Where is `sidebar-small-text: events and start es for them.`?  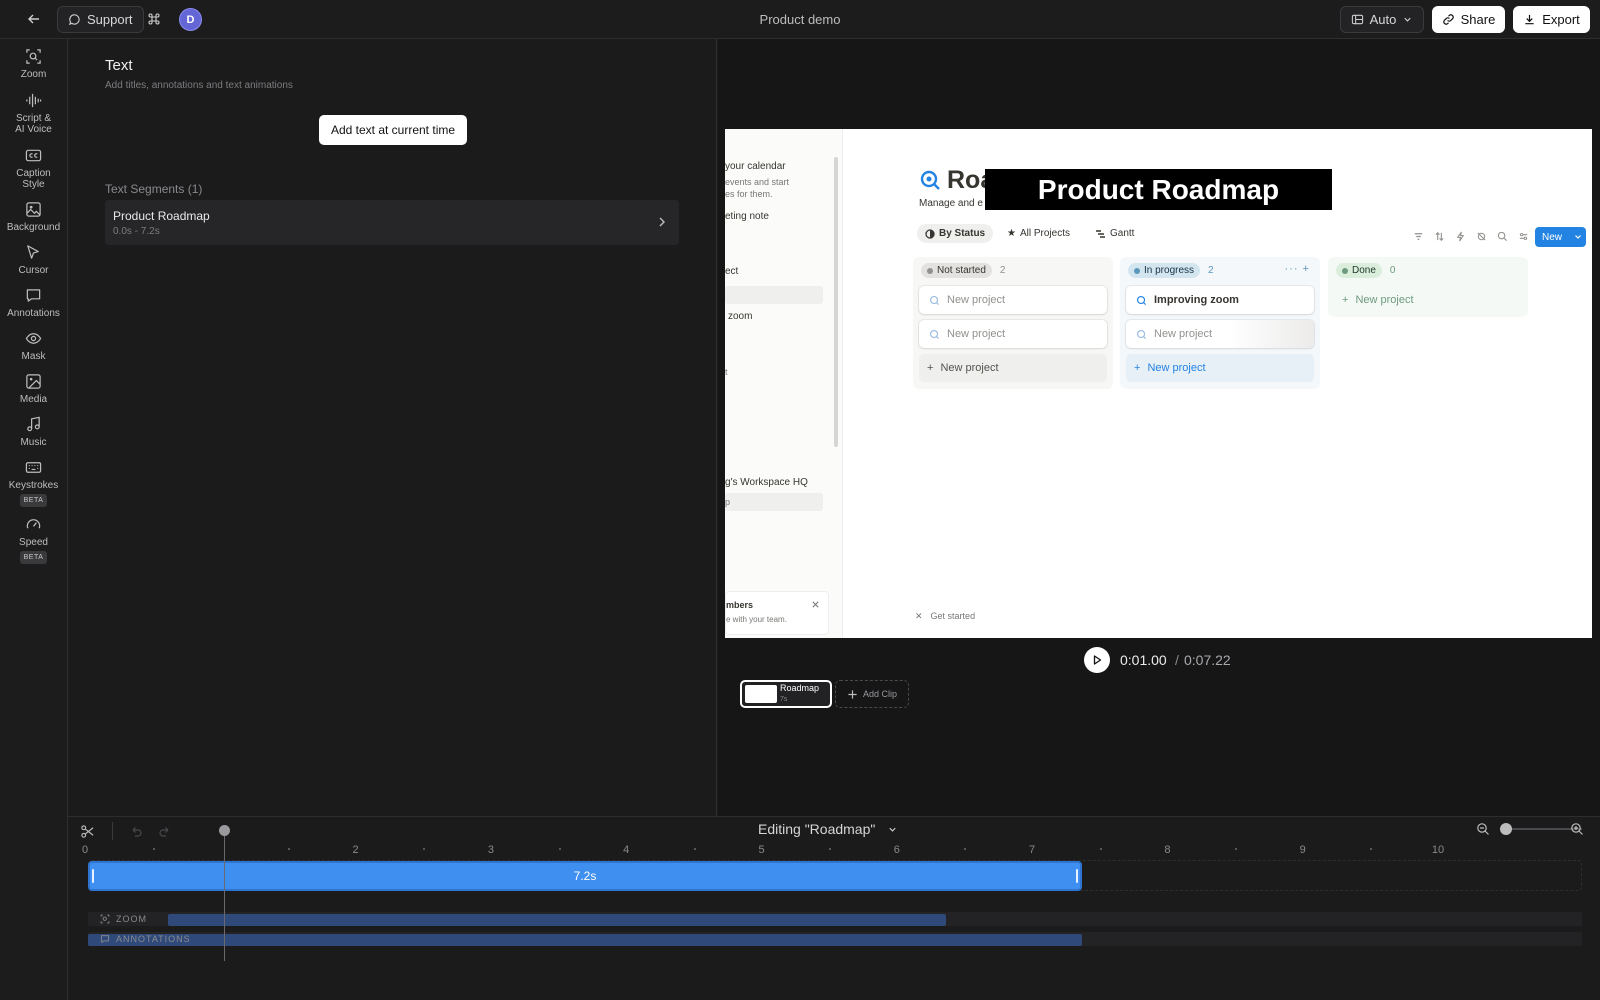 sidebar-small-text: events and start es for them. is located at coordinates (757, 188).